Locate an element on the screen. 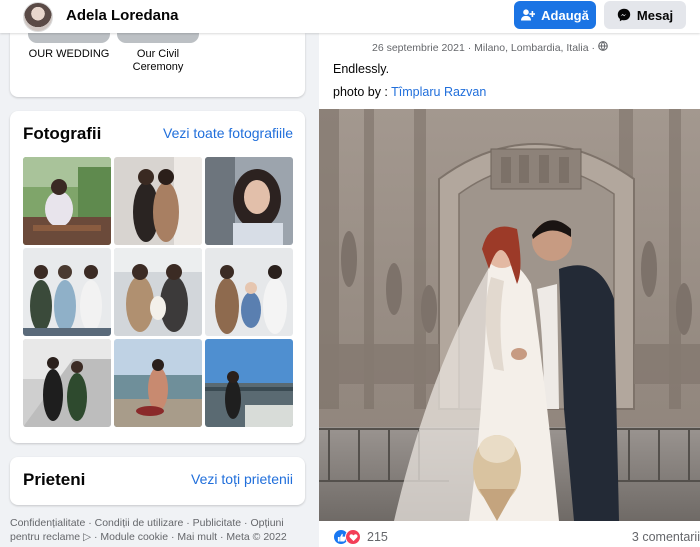  reactions-summary: 215 is located at coordinates (360, 537).